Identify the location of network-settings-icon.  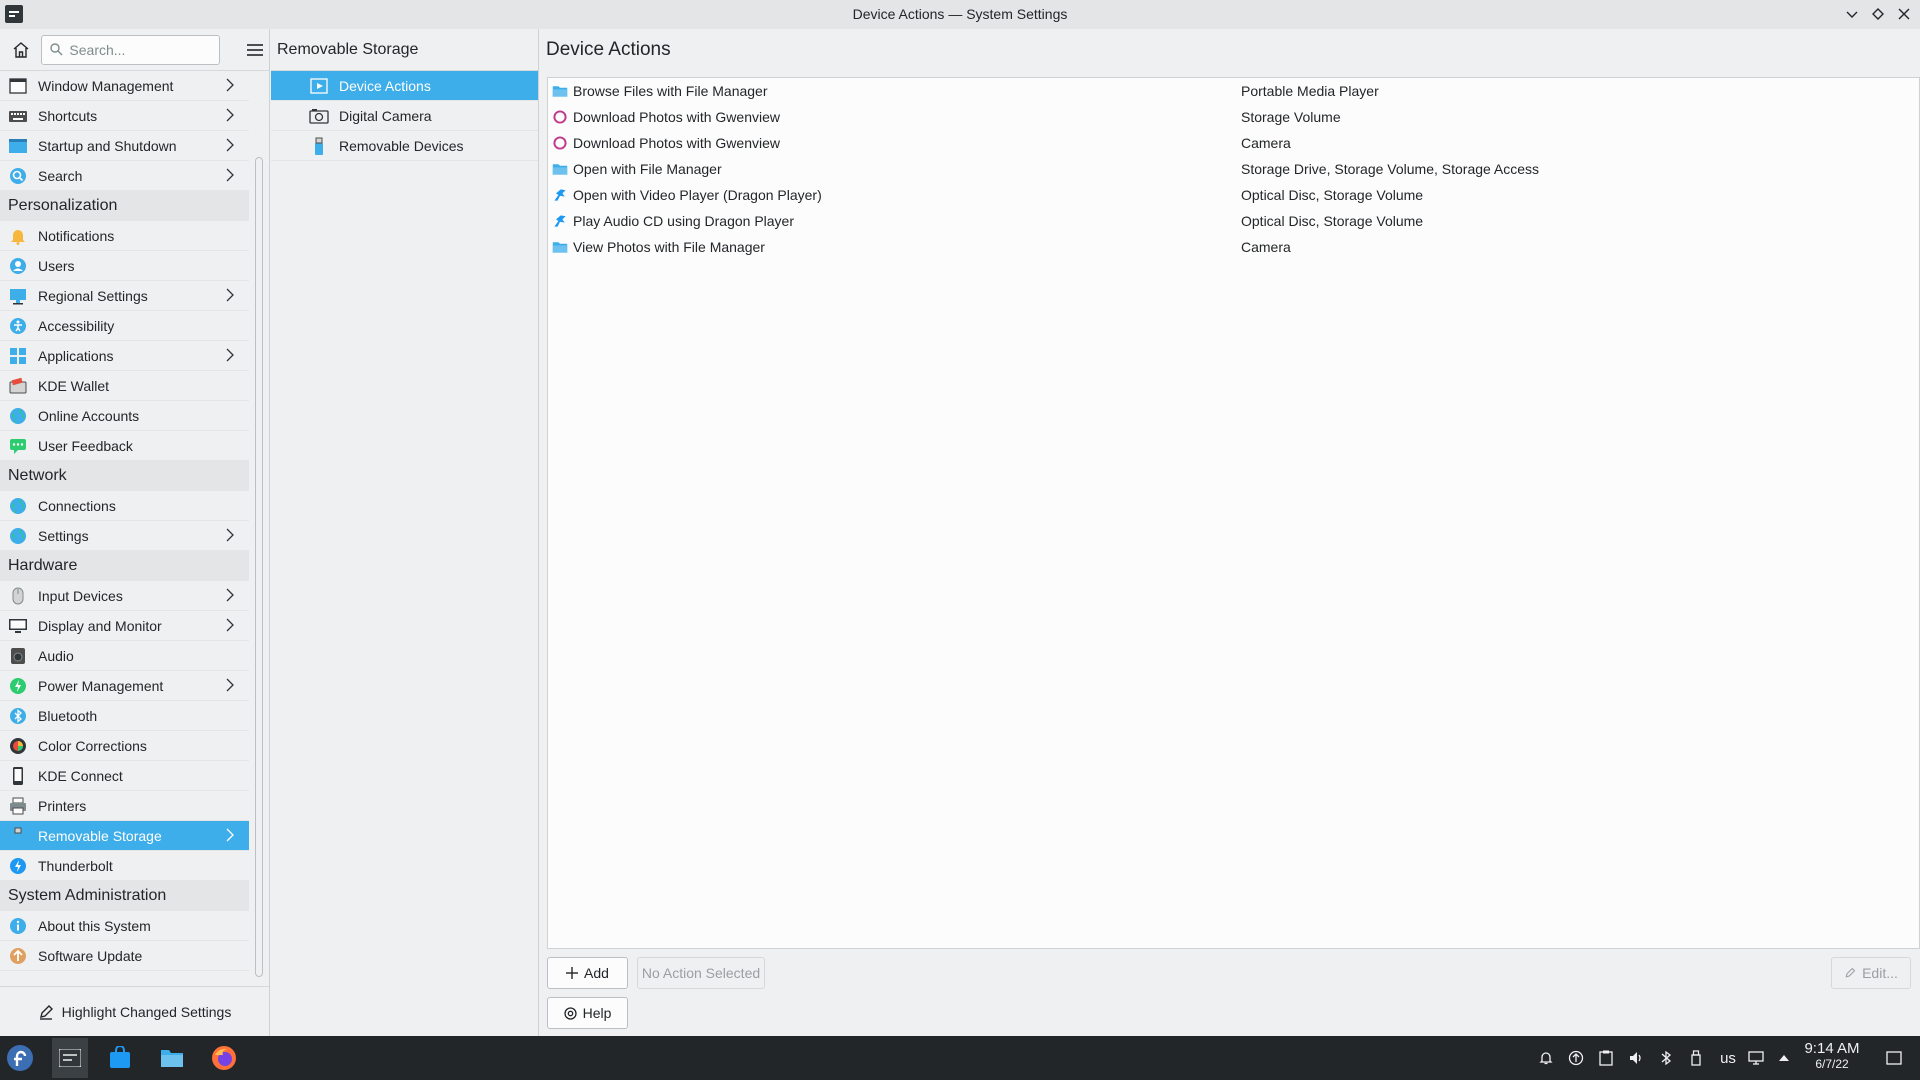
(18, 536).